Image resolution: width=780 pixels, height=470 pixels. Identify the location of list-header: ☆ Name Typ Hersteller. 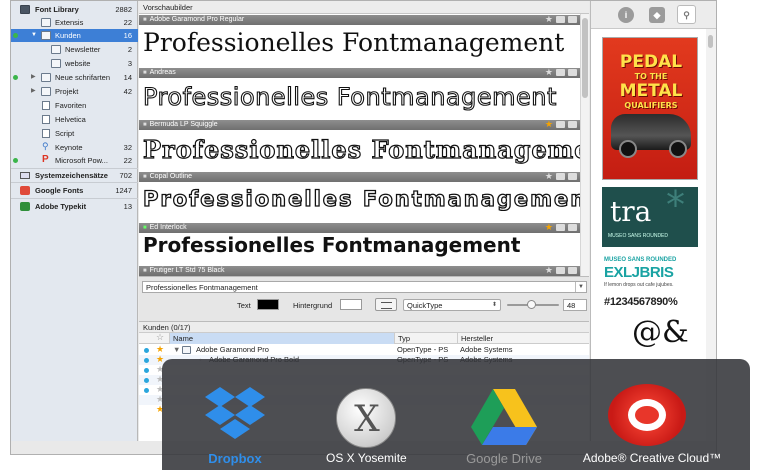
(364, 338).